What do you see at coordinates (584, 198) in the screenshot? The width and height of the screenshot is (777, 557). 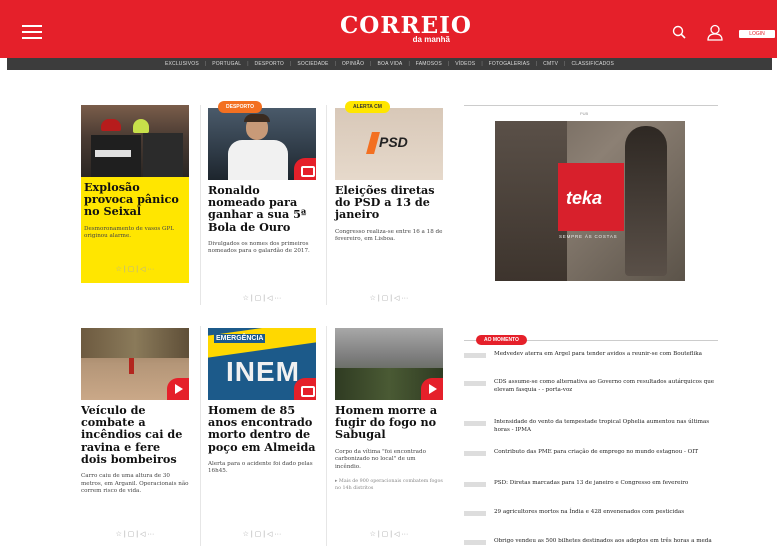 I see `ad-brand: teka` at bounding box center [584, 198].